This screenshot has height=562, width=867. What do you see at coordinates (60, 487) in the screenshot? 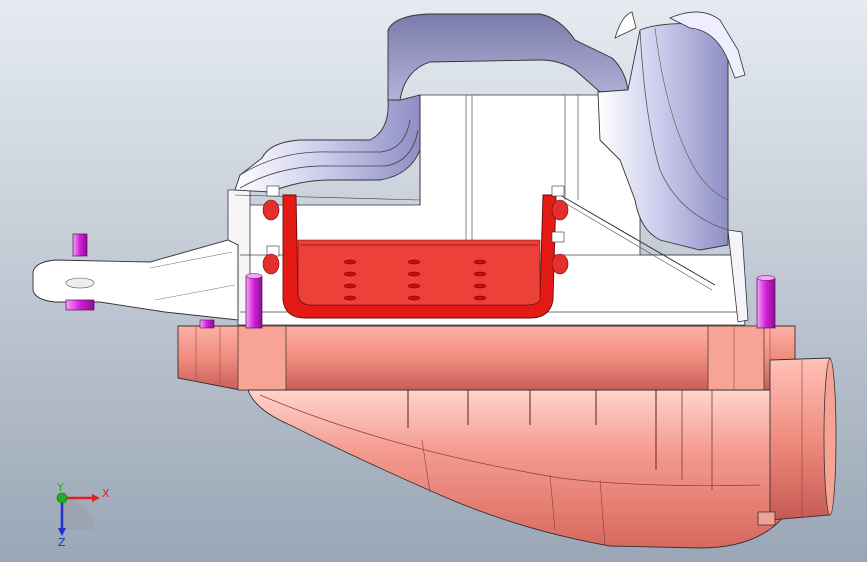
I see `triad-y-label: Y` at bounding box center [60, 487].